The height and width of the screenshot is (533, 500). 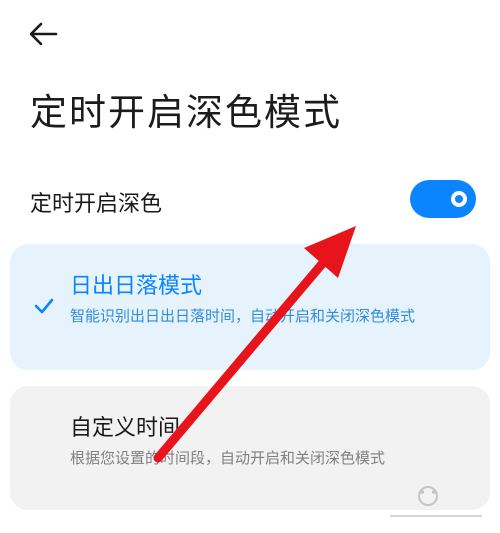 What do you see at coordinates (96, 204) in the screenshot?
I see `scheduled-dark-mode-label: 定时开启深色` at bounding box center [96, 204].